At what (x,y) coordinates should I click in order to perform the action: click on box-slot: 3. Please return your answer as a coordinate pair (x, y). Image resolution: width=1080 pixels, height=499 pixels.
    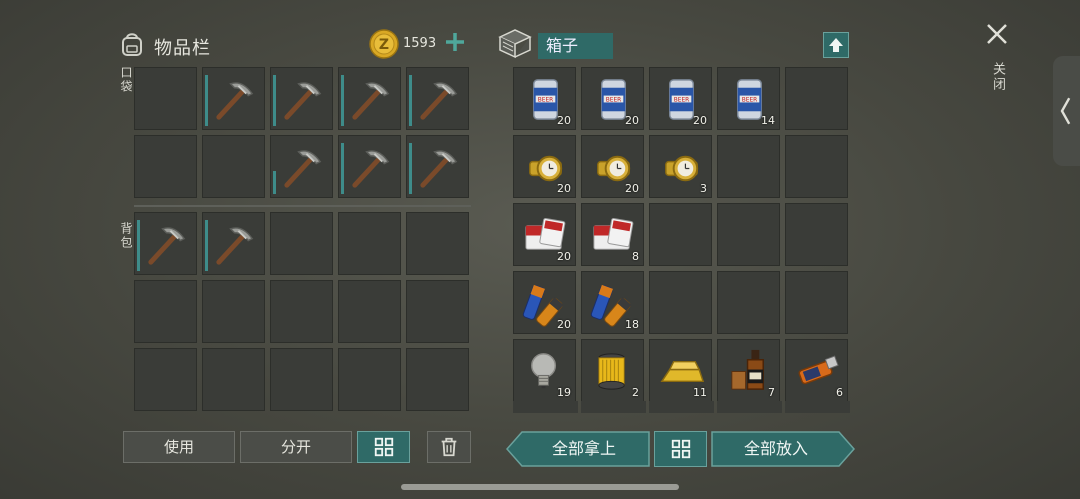
    Looking at the image, I should click on (680, 166).